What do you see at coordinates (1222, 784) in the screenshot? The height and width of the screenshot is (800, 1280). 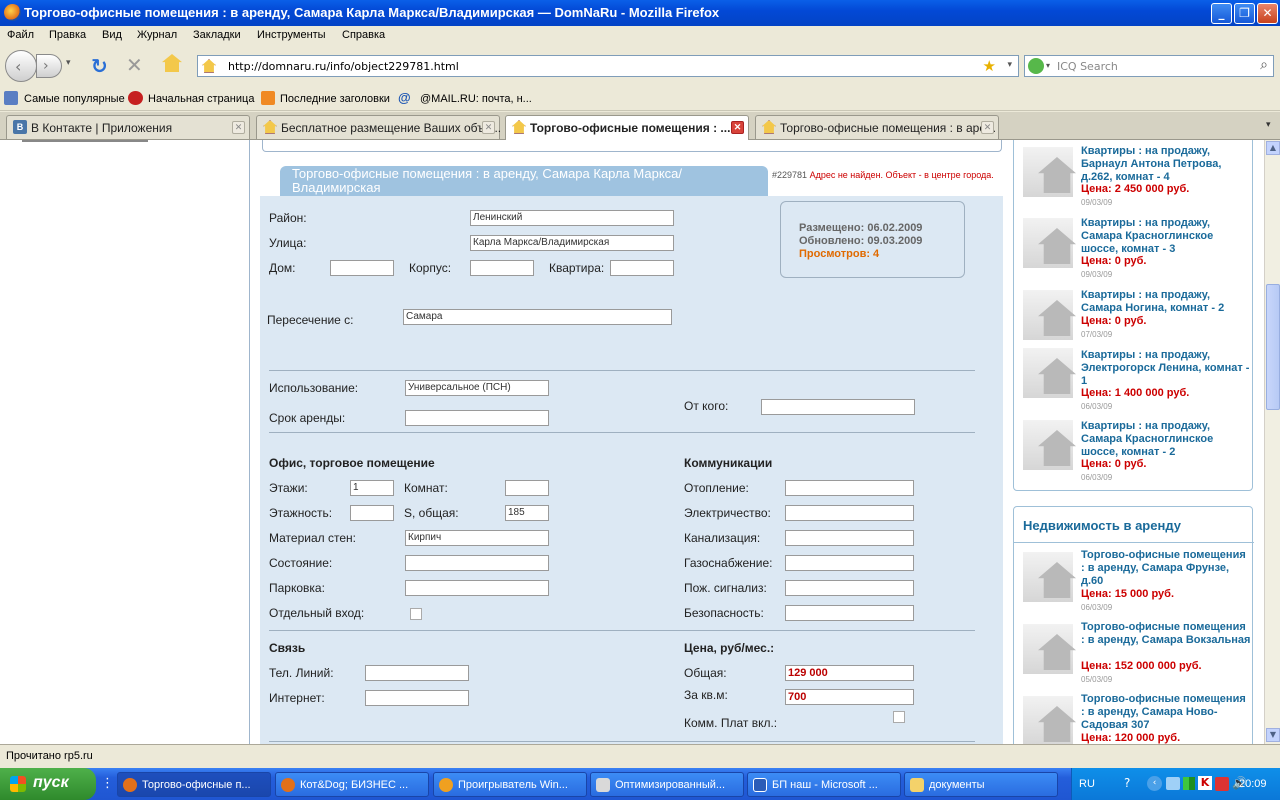 I see `antivirus-icon` at bounding box center [1222, 784].